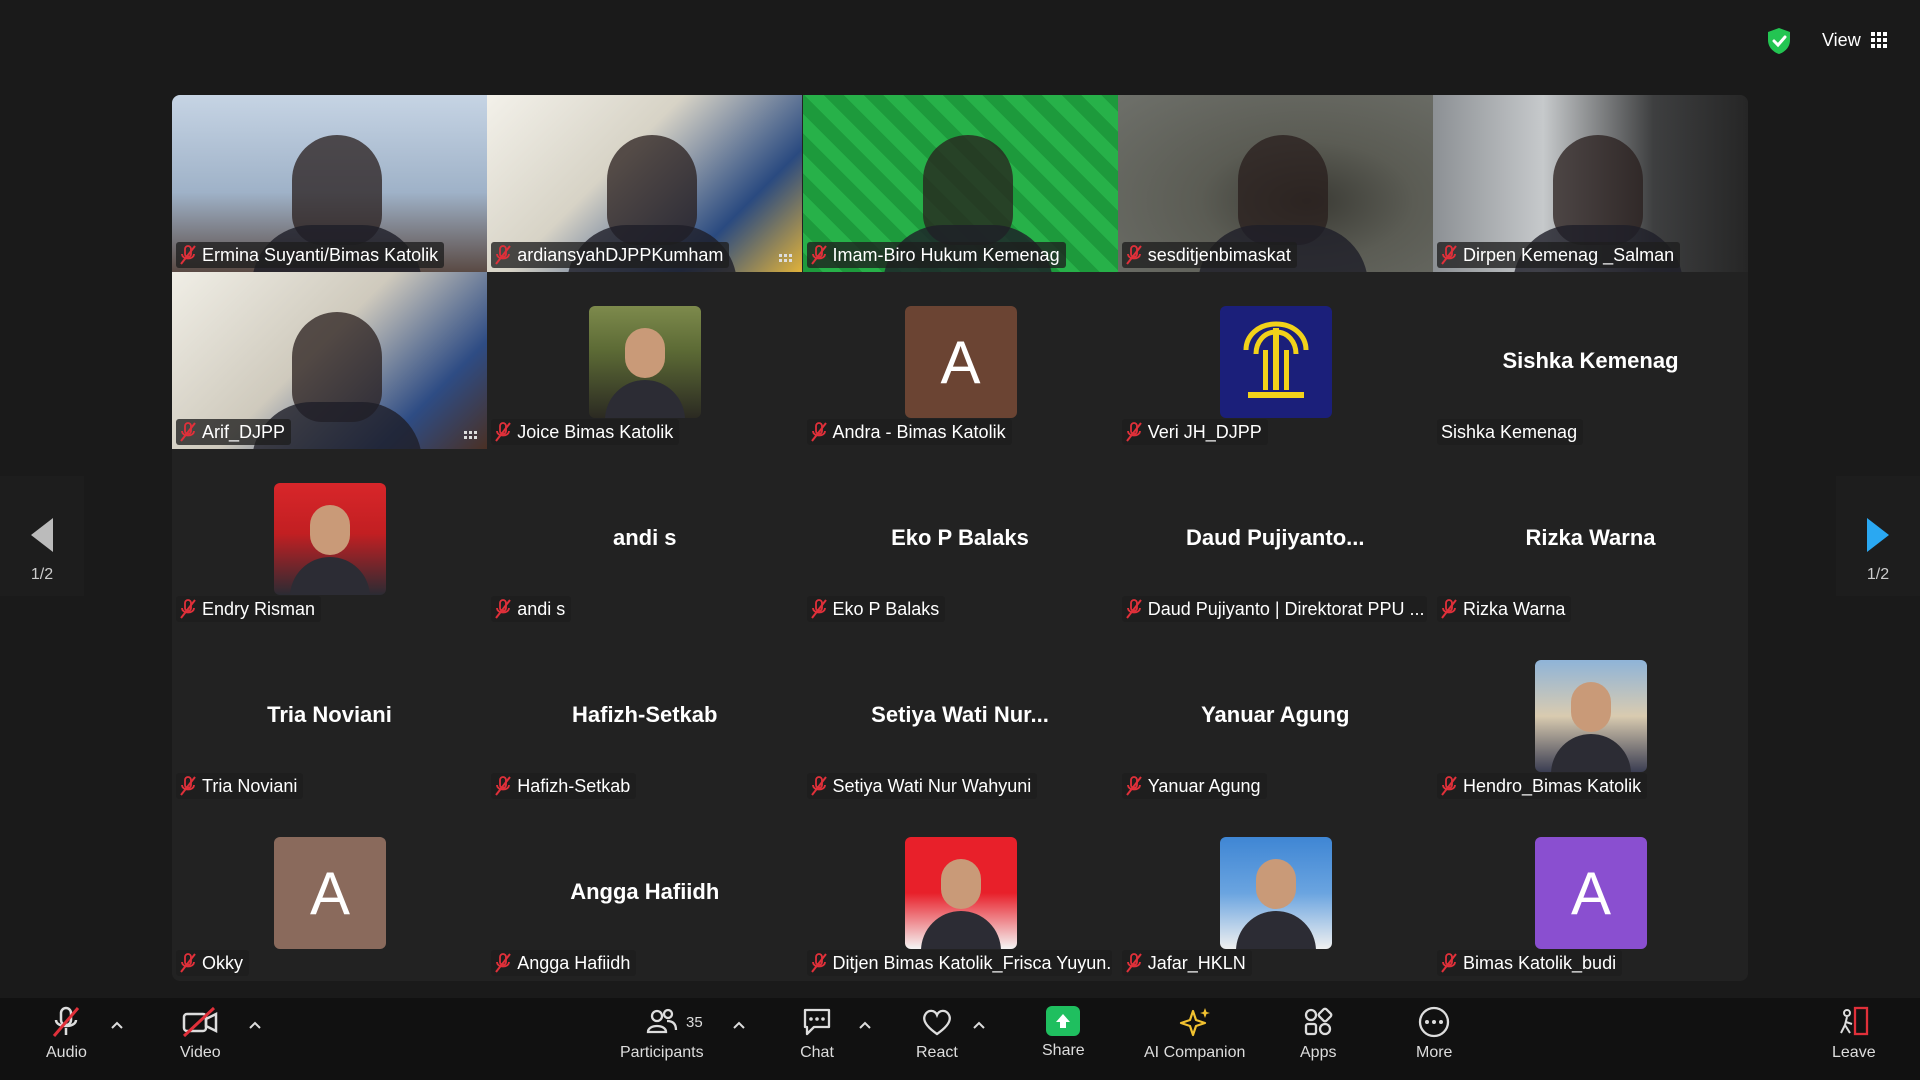 Image resolution: width=1920 pixels, height=1080 pixels. I want to click on next-page: 1/2, so click(1878, 536).